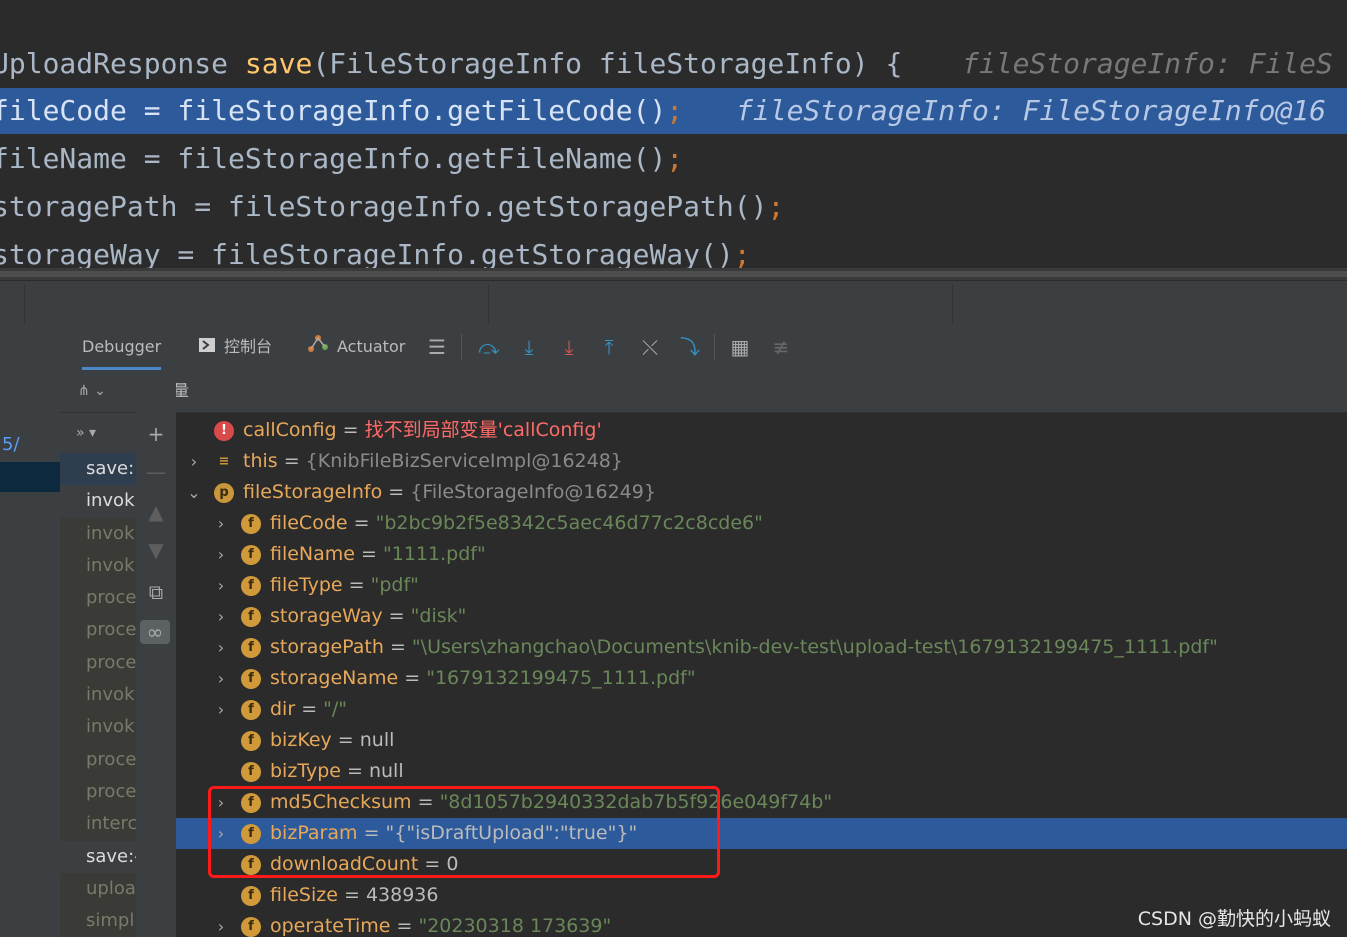 The image size is (1347, 937). Describe the element at coordinates (224, 493) in the screenshot. I see `parameter-icon: p` at that location.